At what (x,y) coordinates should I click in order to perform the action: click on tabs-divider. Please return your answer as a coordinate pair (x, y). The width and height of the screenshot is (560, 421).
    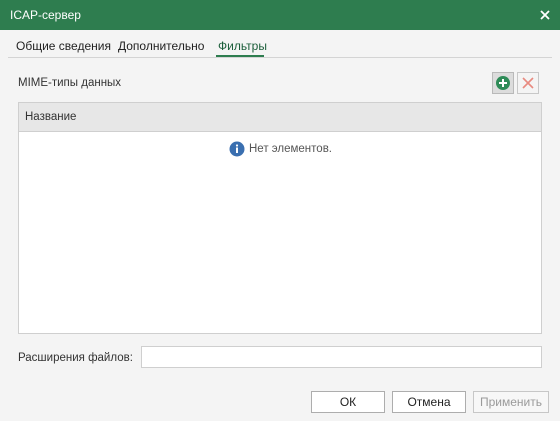
    Looking at the image, I should click on (280, 57).